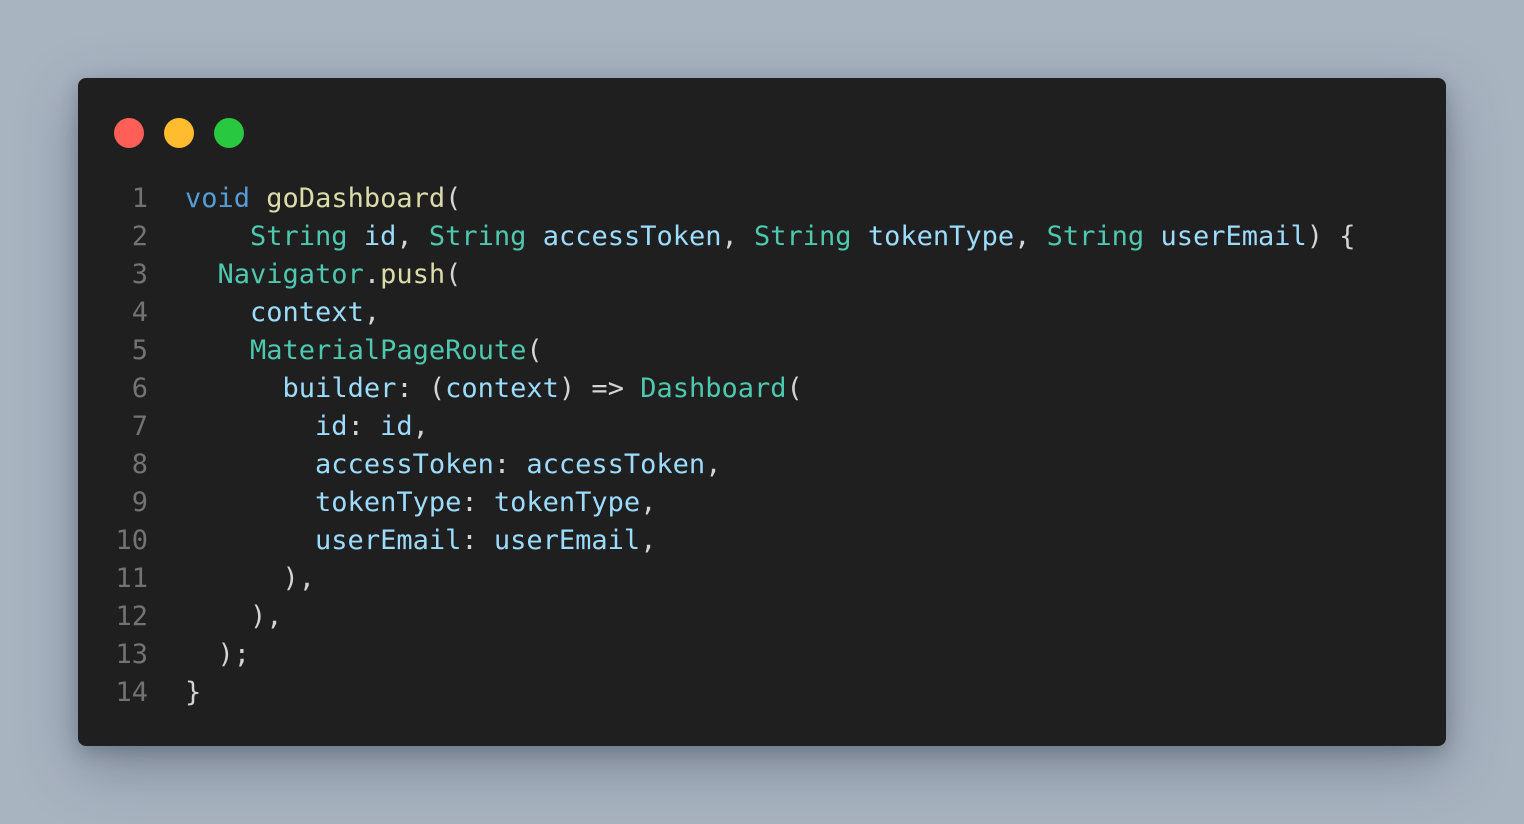 This screenshot has height=824, width=1524. What do you see at coordinates (131, 540) in the screenshot?
I see `line-number: 10` at bounding box center [131, 540].